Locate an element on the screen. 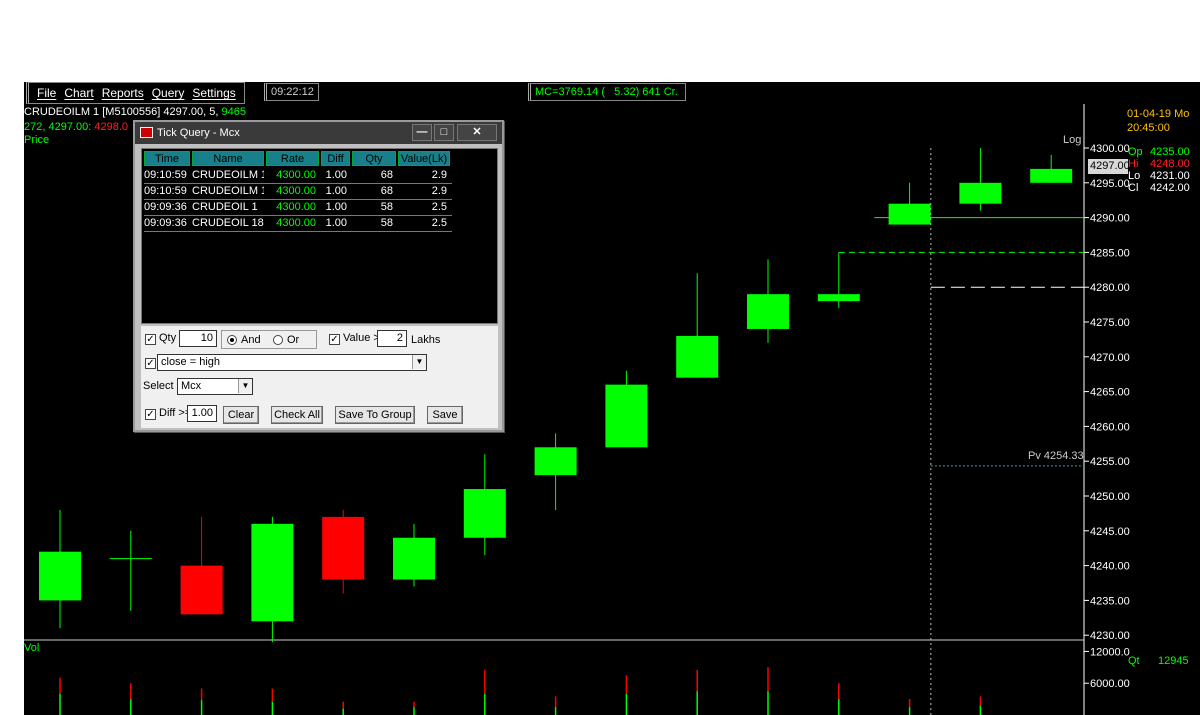  menu-bar: File Chart Reports Query Settings is located at coordinates (135, 93).